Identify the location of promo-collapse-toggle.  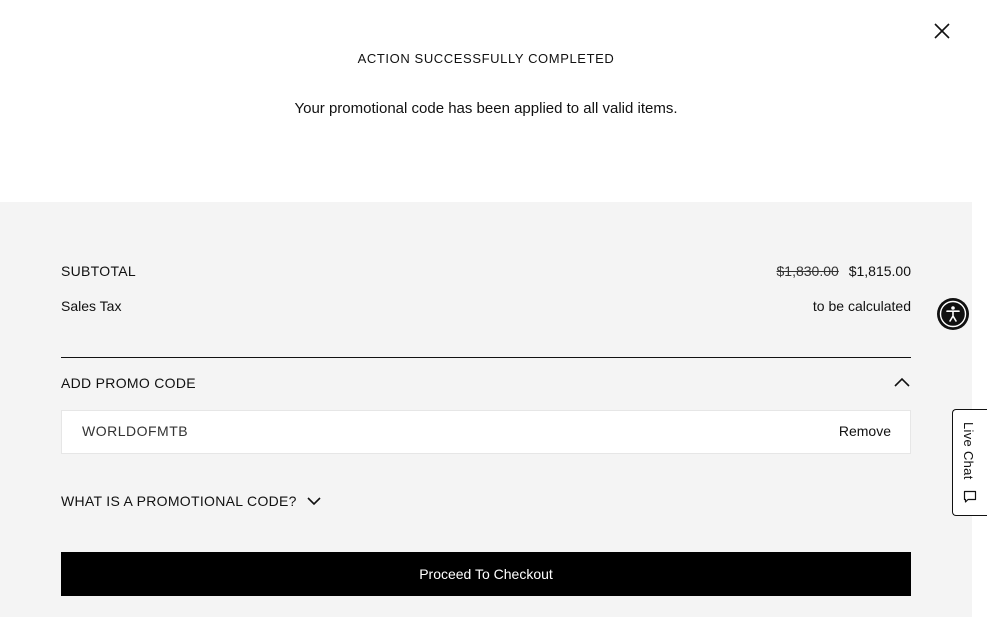
(902, 382).